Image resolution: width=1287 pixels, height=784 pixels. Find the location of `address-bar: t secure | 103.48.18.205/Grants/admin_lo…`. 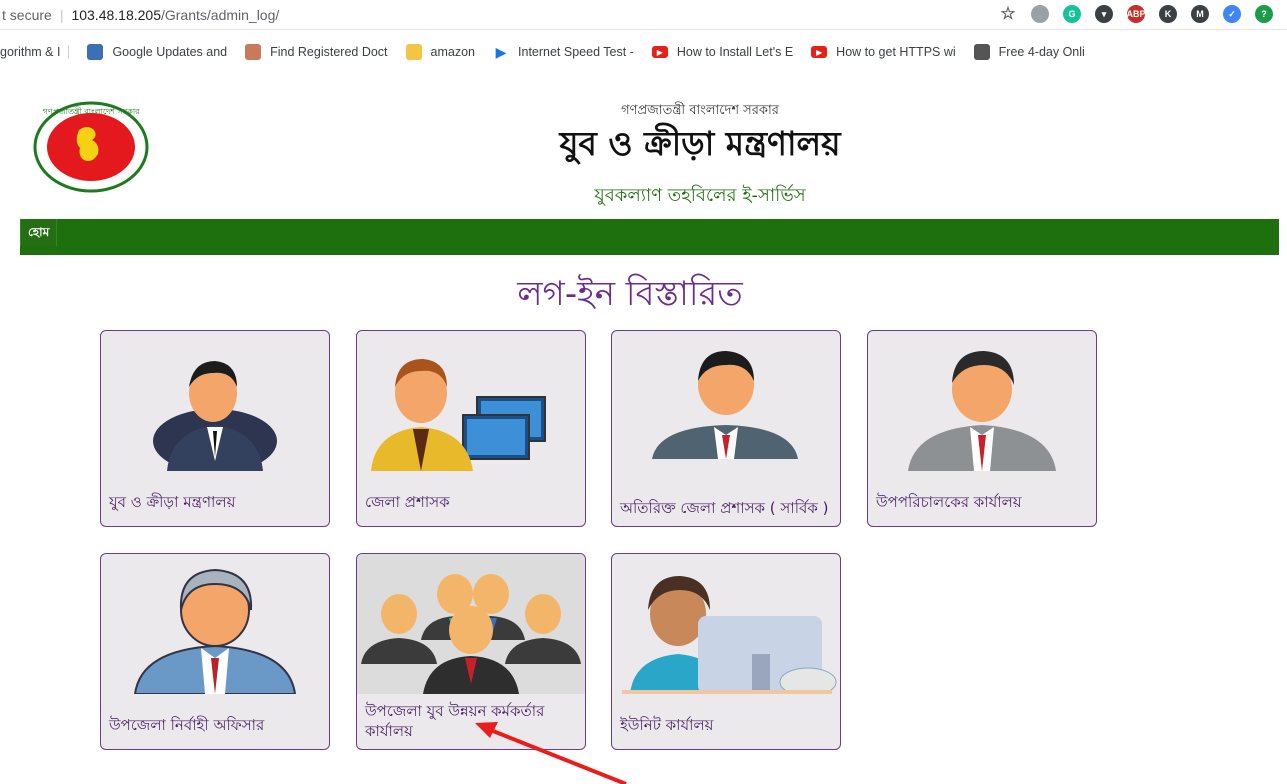

address-bar: t secure | 103.48.18.205/Grants/admin_lo… is located at coordinates (643, 15).